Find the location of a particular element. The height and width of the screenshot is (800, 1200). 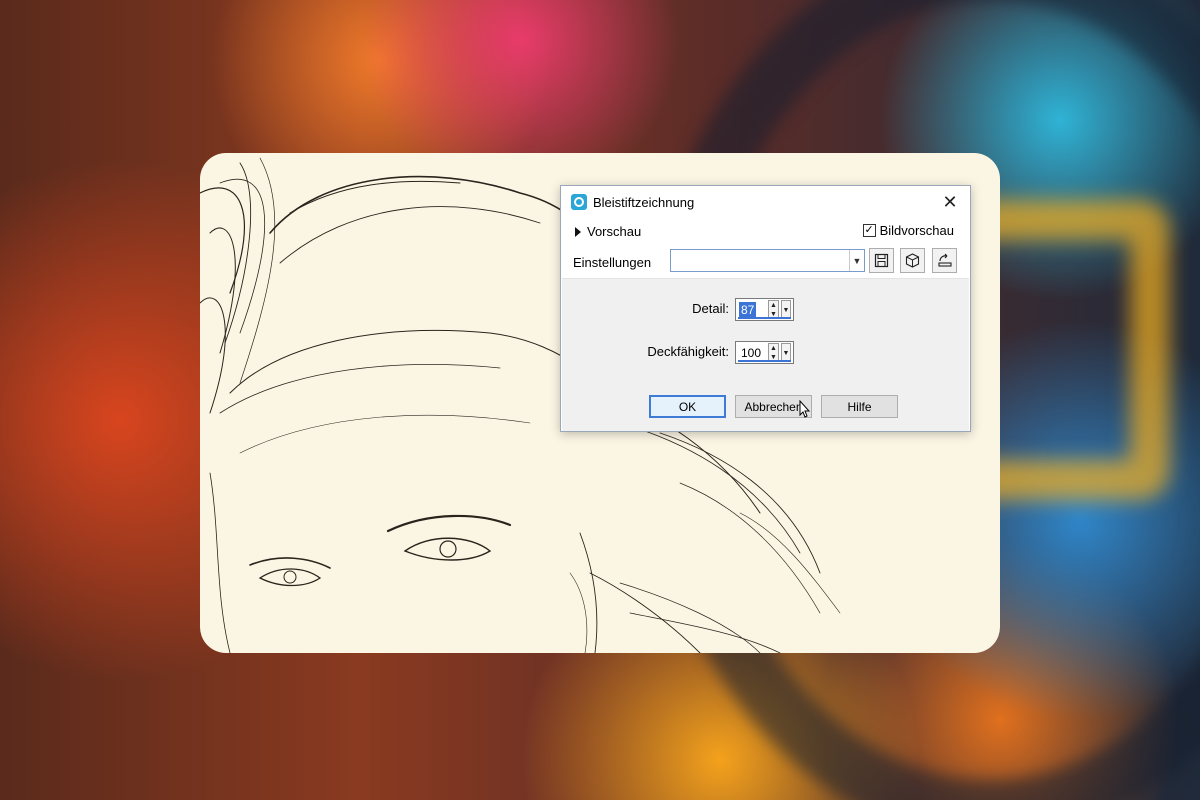

reset-preset-button is located at coordinates (944, 260).